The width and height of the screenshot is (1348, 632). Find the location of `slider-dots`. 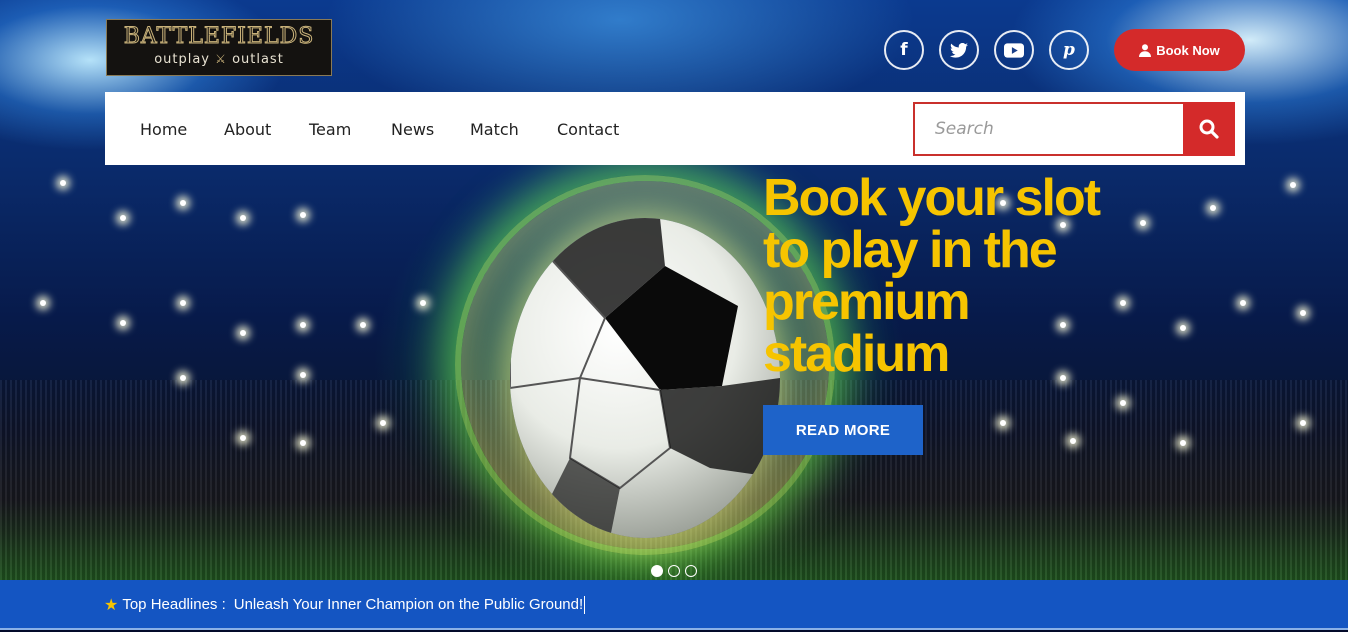

slider-dots is located at coordinates (674, 571).